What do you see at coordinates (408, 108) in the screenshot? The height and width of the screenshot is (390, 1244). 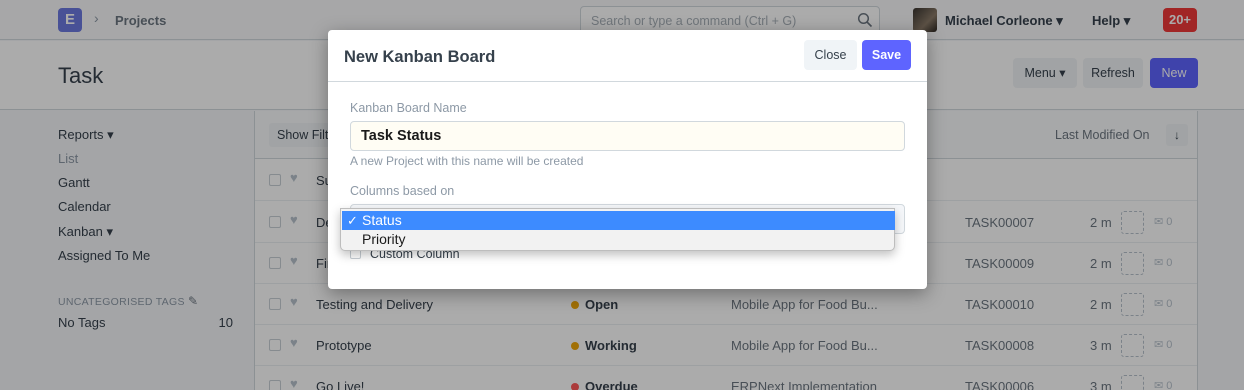 I see `kanban-board-name-label: Kanban Board Name` at bounding box center [408, 108].